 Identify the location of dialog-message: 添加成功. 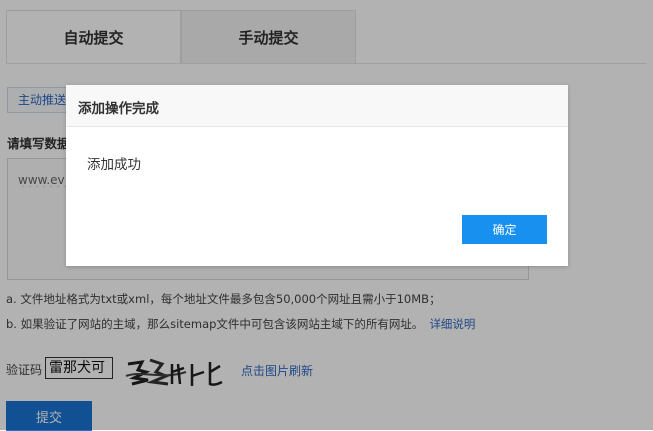
(114, 165).